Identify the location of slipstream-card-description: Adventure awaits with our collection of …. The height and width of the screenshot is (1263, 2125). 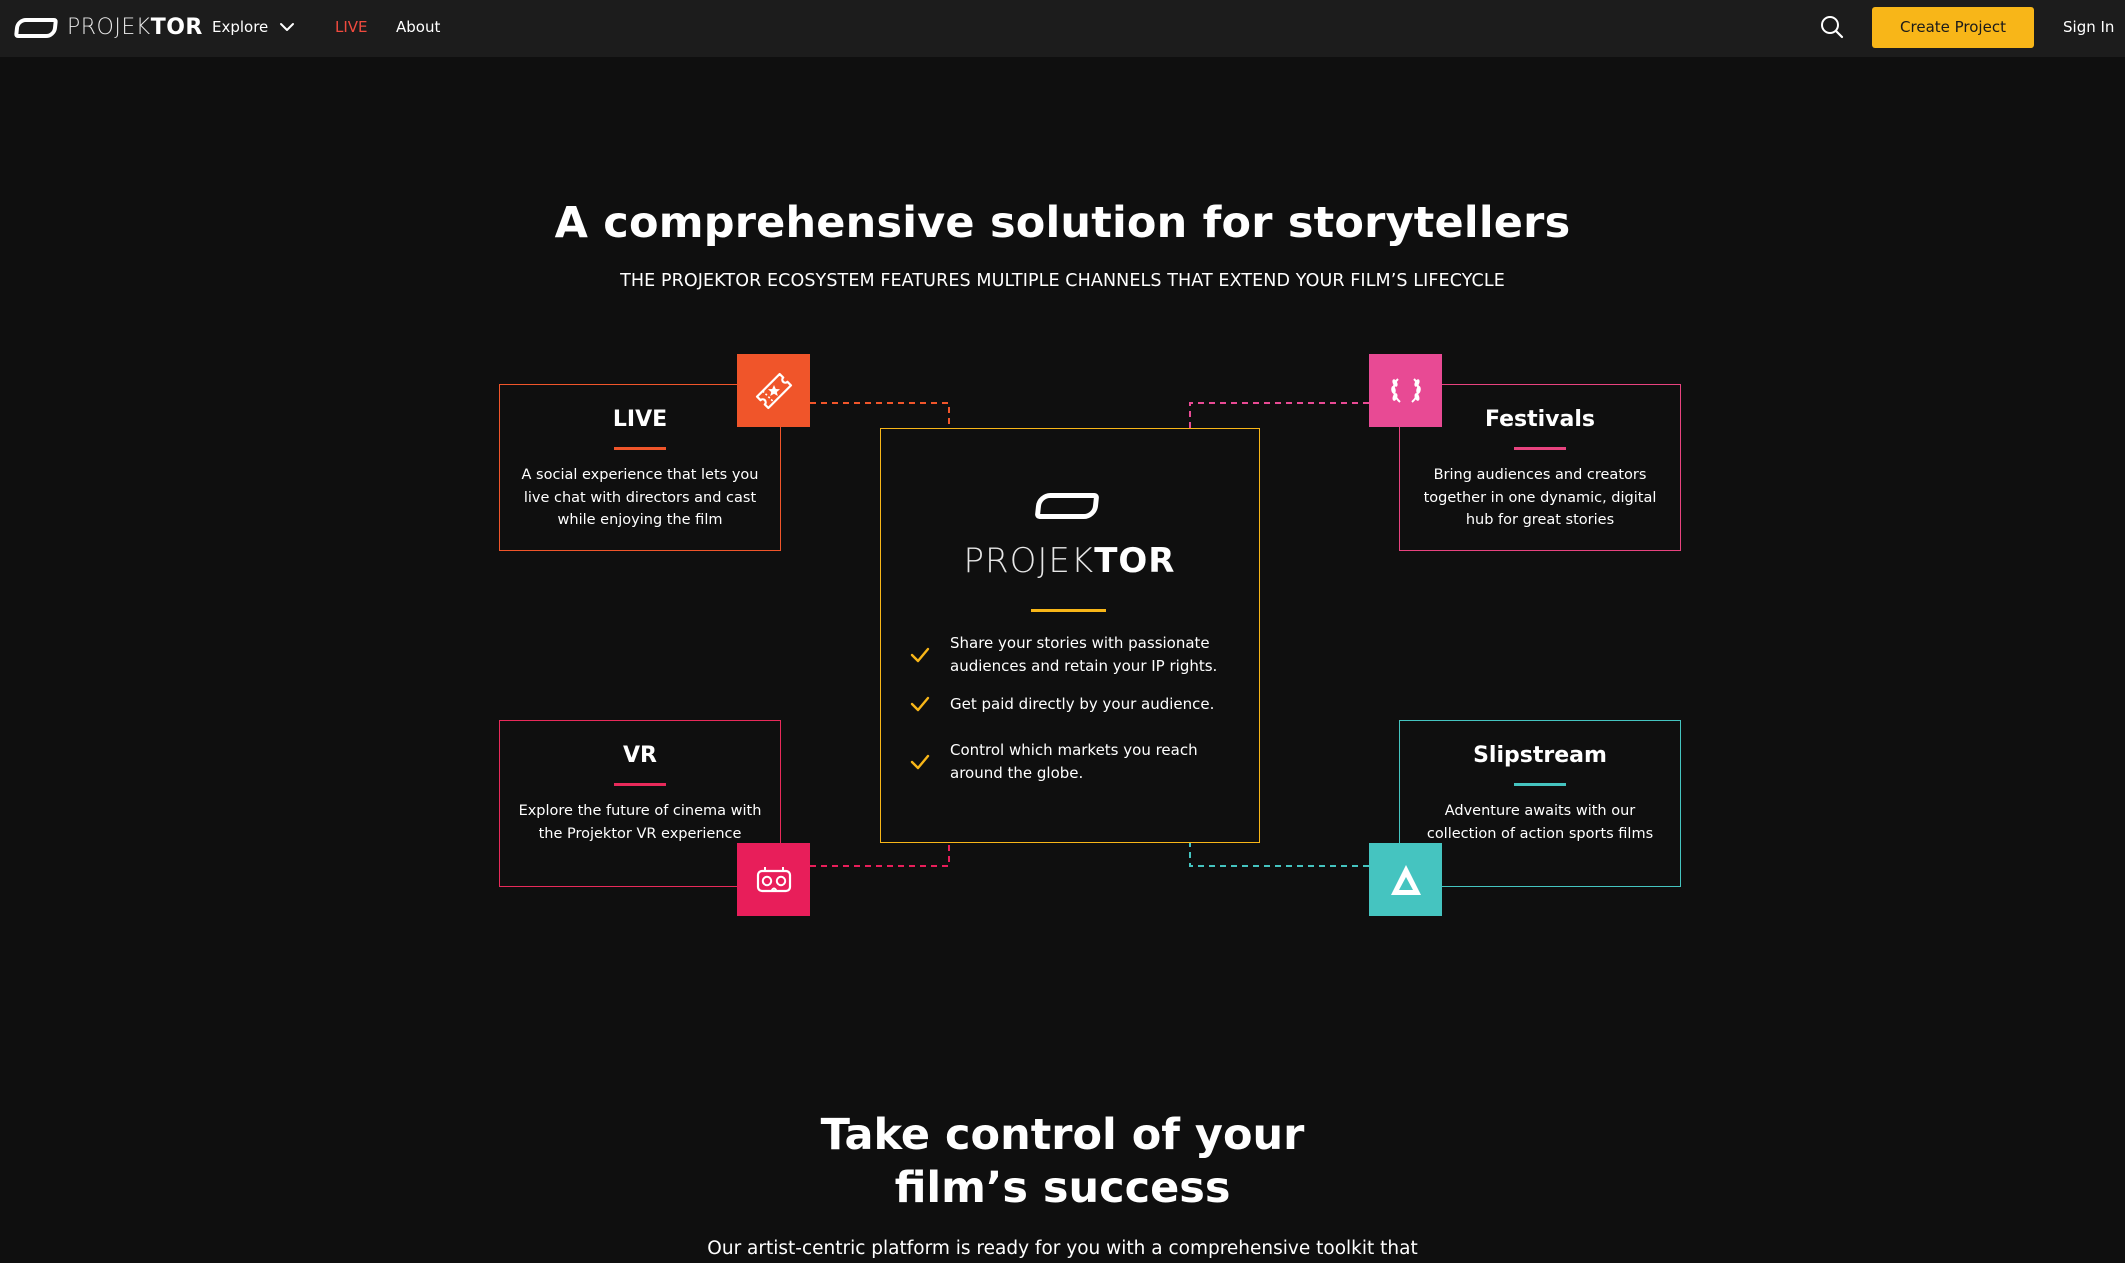
(1540, 822).